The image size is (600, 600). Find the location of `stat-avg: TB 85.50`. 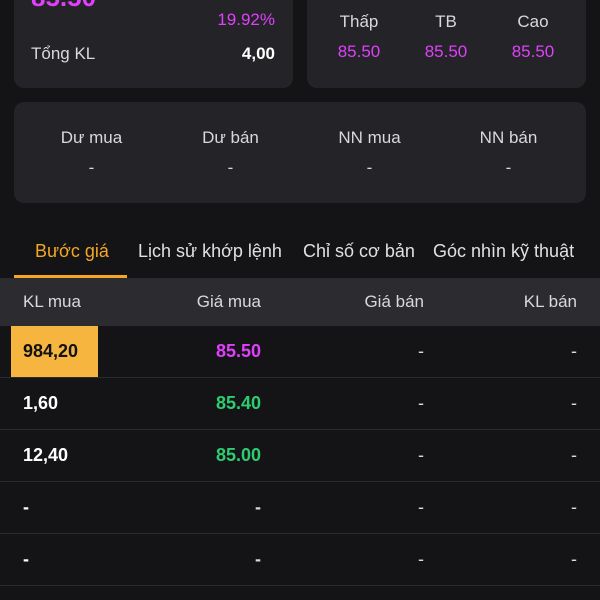

stat-avg: TB 85.50 is located at coordinates (446, 37).